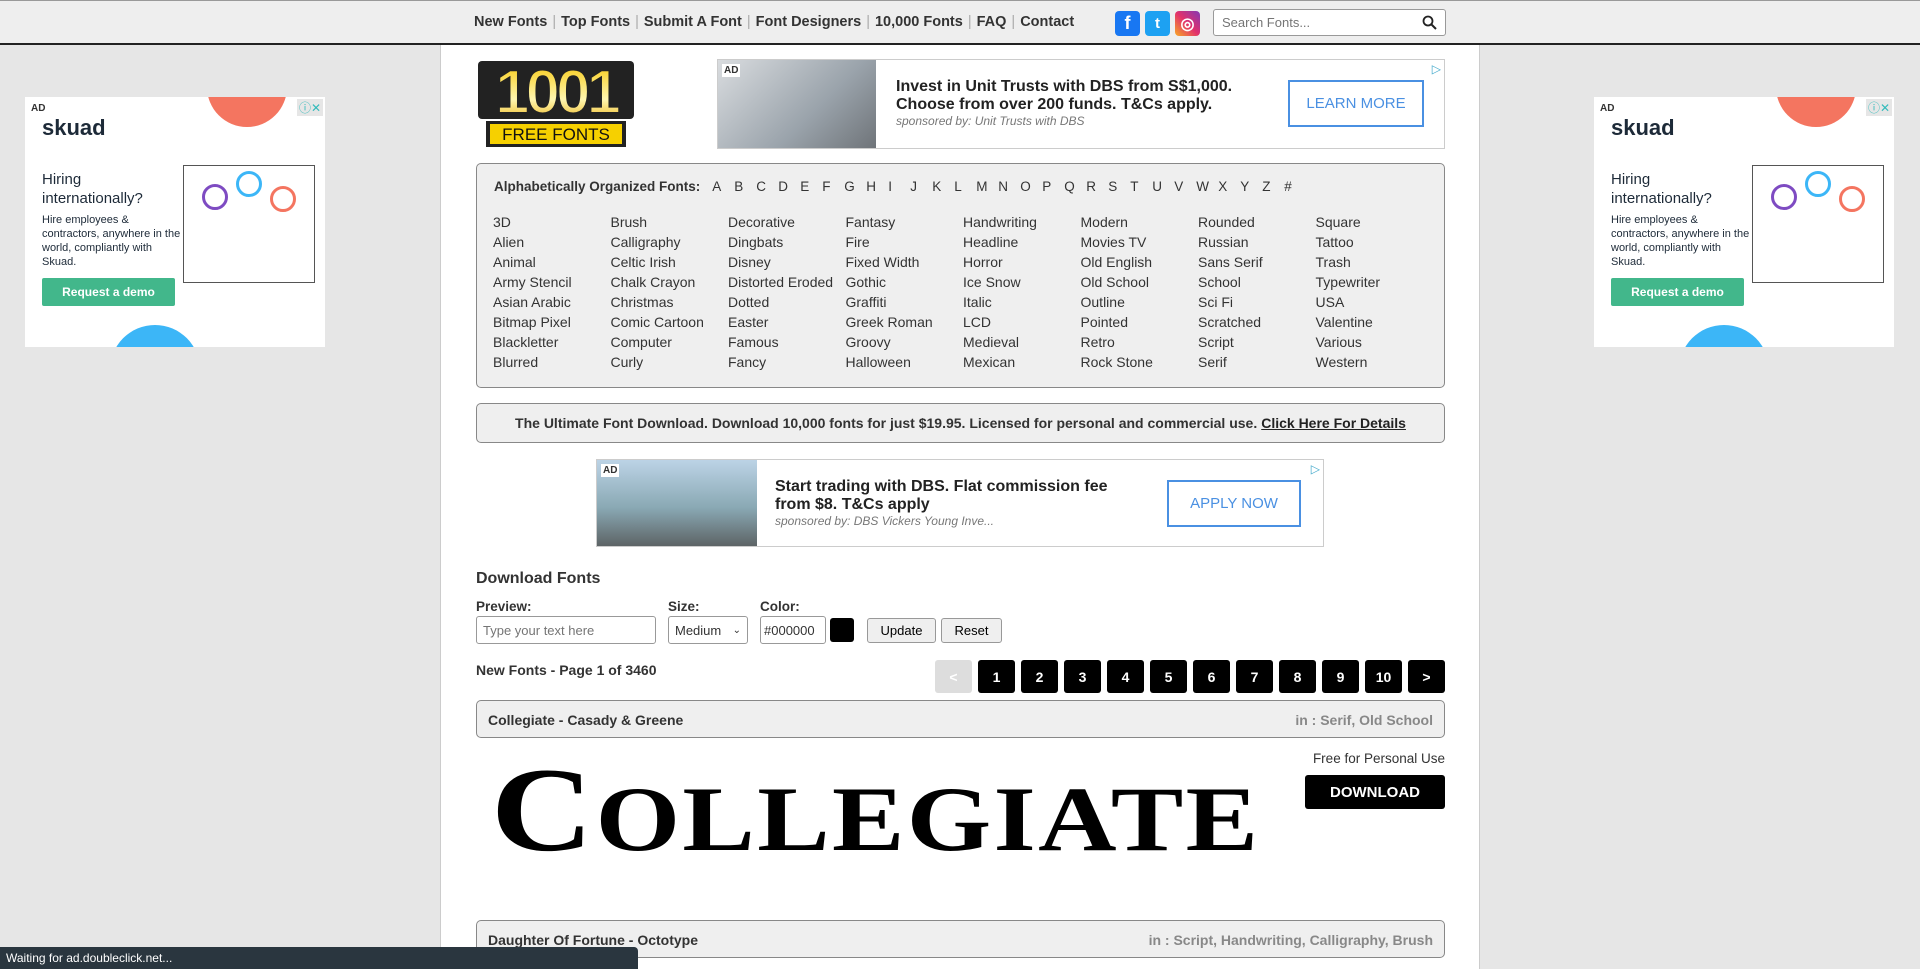 The image size is (1920, 969). I want to click on apply-now-button: APPLY NOW, so click(1234, 503).